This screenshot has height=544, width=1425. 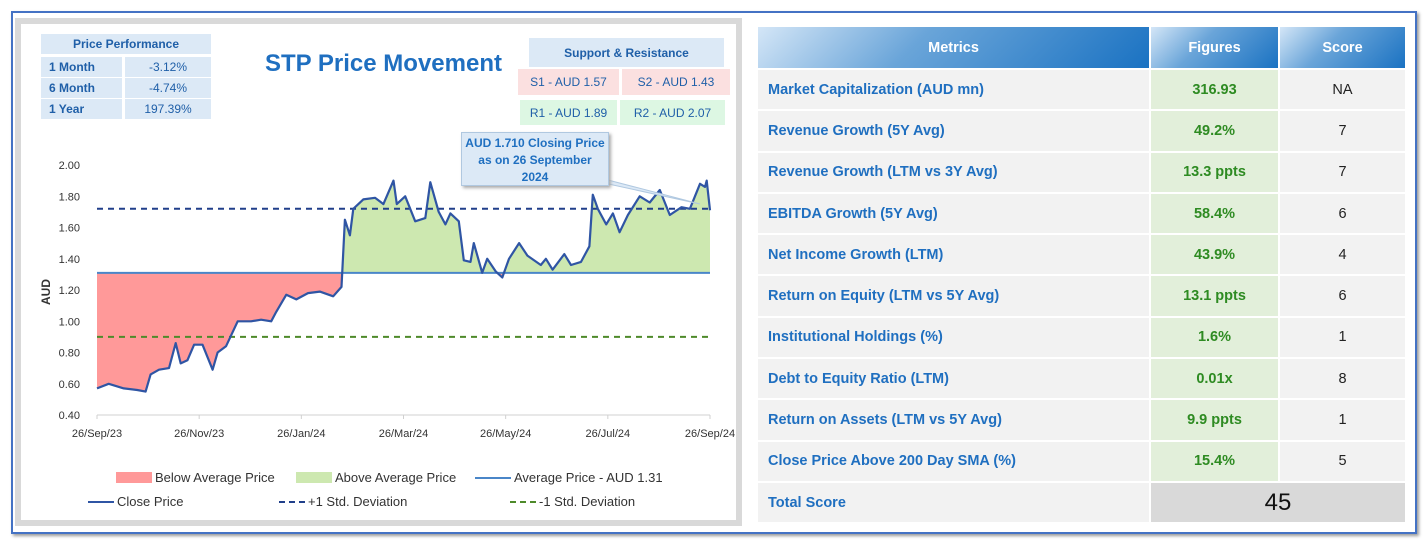 I want to click on y-tick-label: 0.80, so click(x=69, y=354).